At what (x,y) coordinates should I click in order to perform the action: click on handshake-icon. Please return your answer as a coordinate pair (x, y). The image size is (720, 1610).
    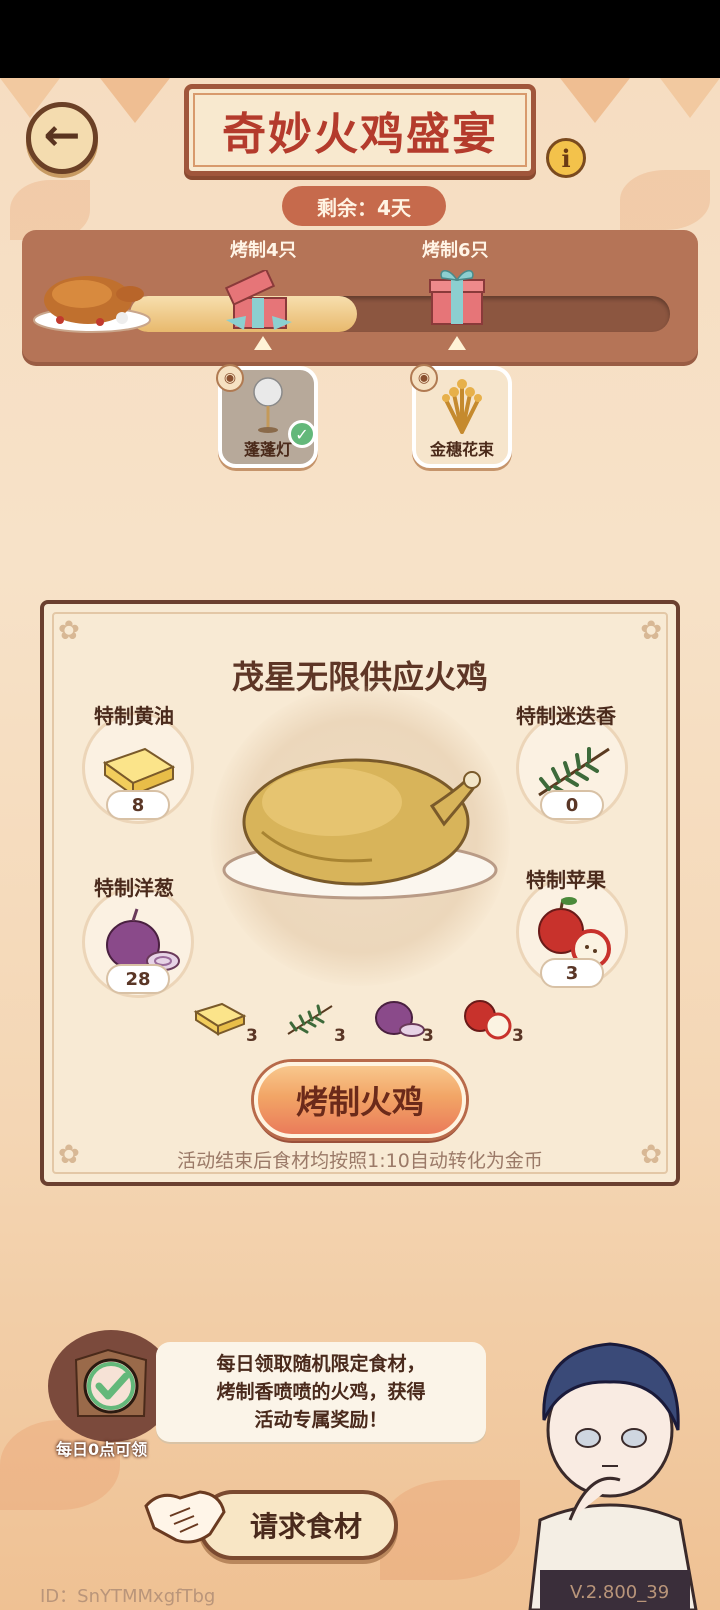
    Looking at the image, I should click on (185, 1517).